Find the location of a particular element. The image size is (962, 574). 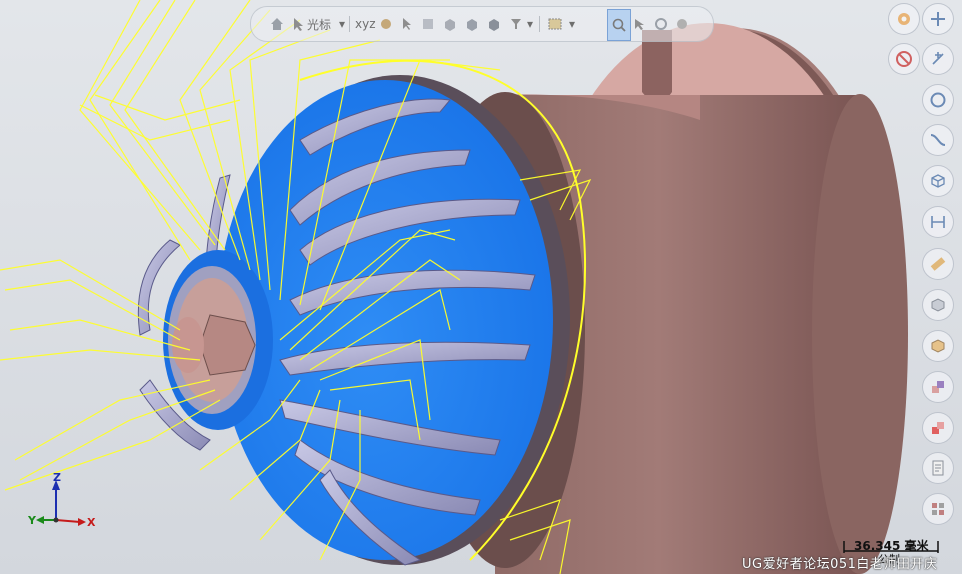

curve-icon is located at coordinates (938, 140).